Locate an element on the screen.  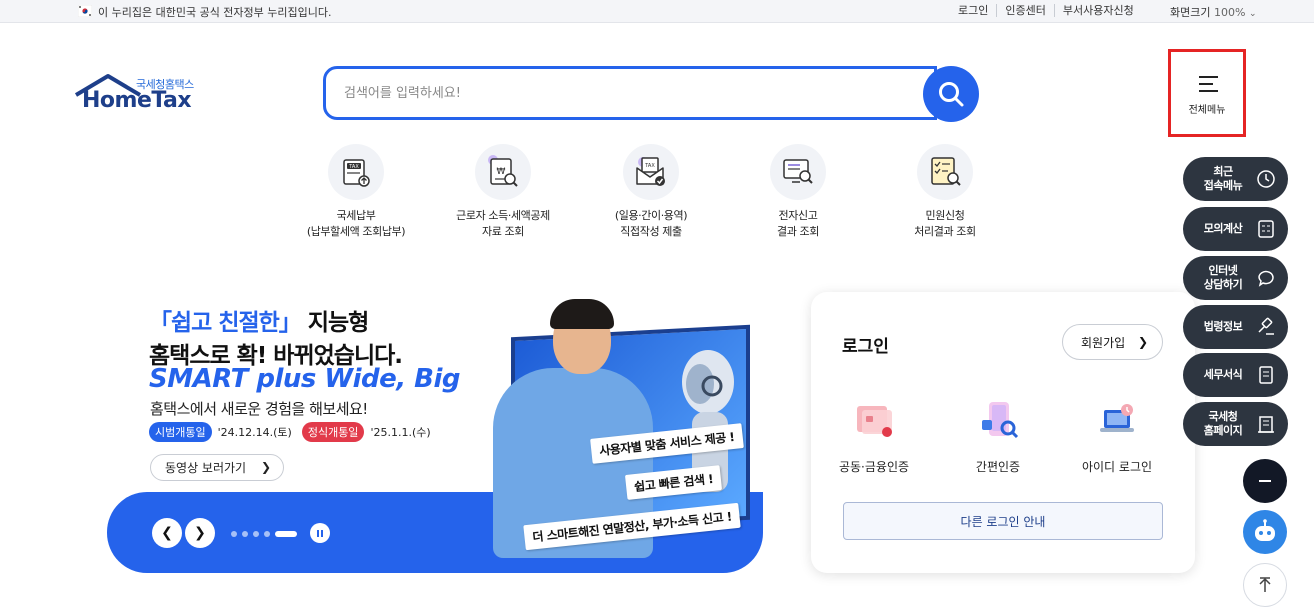
quick-service-deduction-data: ₩ 근로자 소득·세액공제 자료 조회 is located at coordinates (503, 192).